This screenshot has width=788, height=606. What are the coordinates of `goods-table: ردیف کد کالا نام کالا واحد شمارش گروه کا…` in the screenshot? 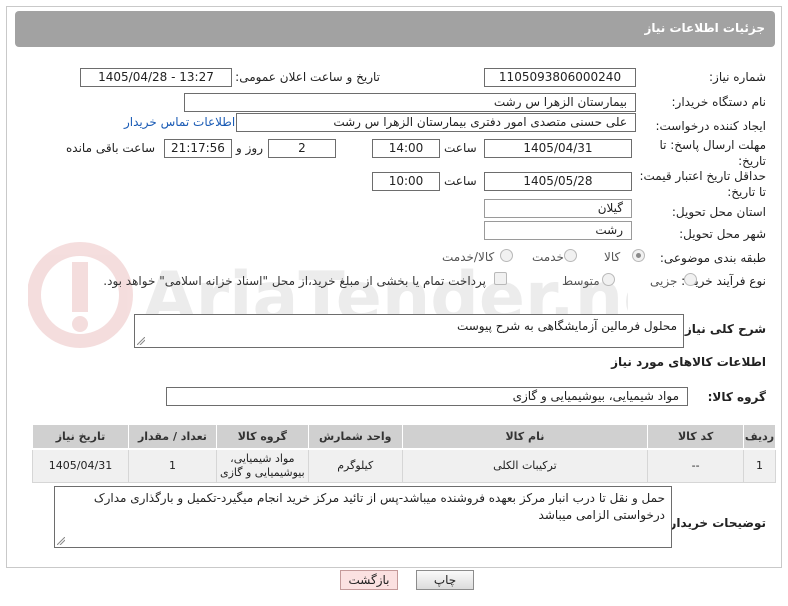 It's located at (404, 453).